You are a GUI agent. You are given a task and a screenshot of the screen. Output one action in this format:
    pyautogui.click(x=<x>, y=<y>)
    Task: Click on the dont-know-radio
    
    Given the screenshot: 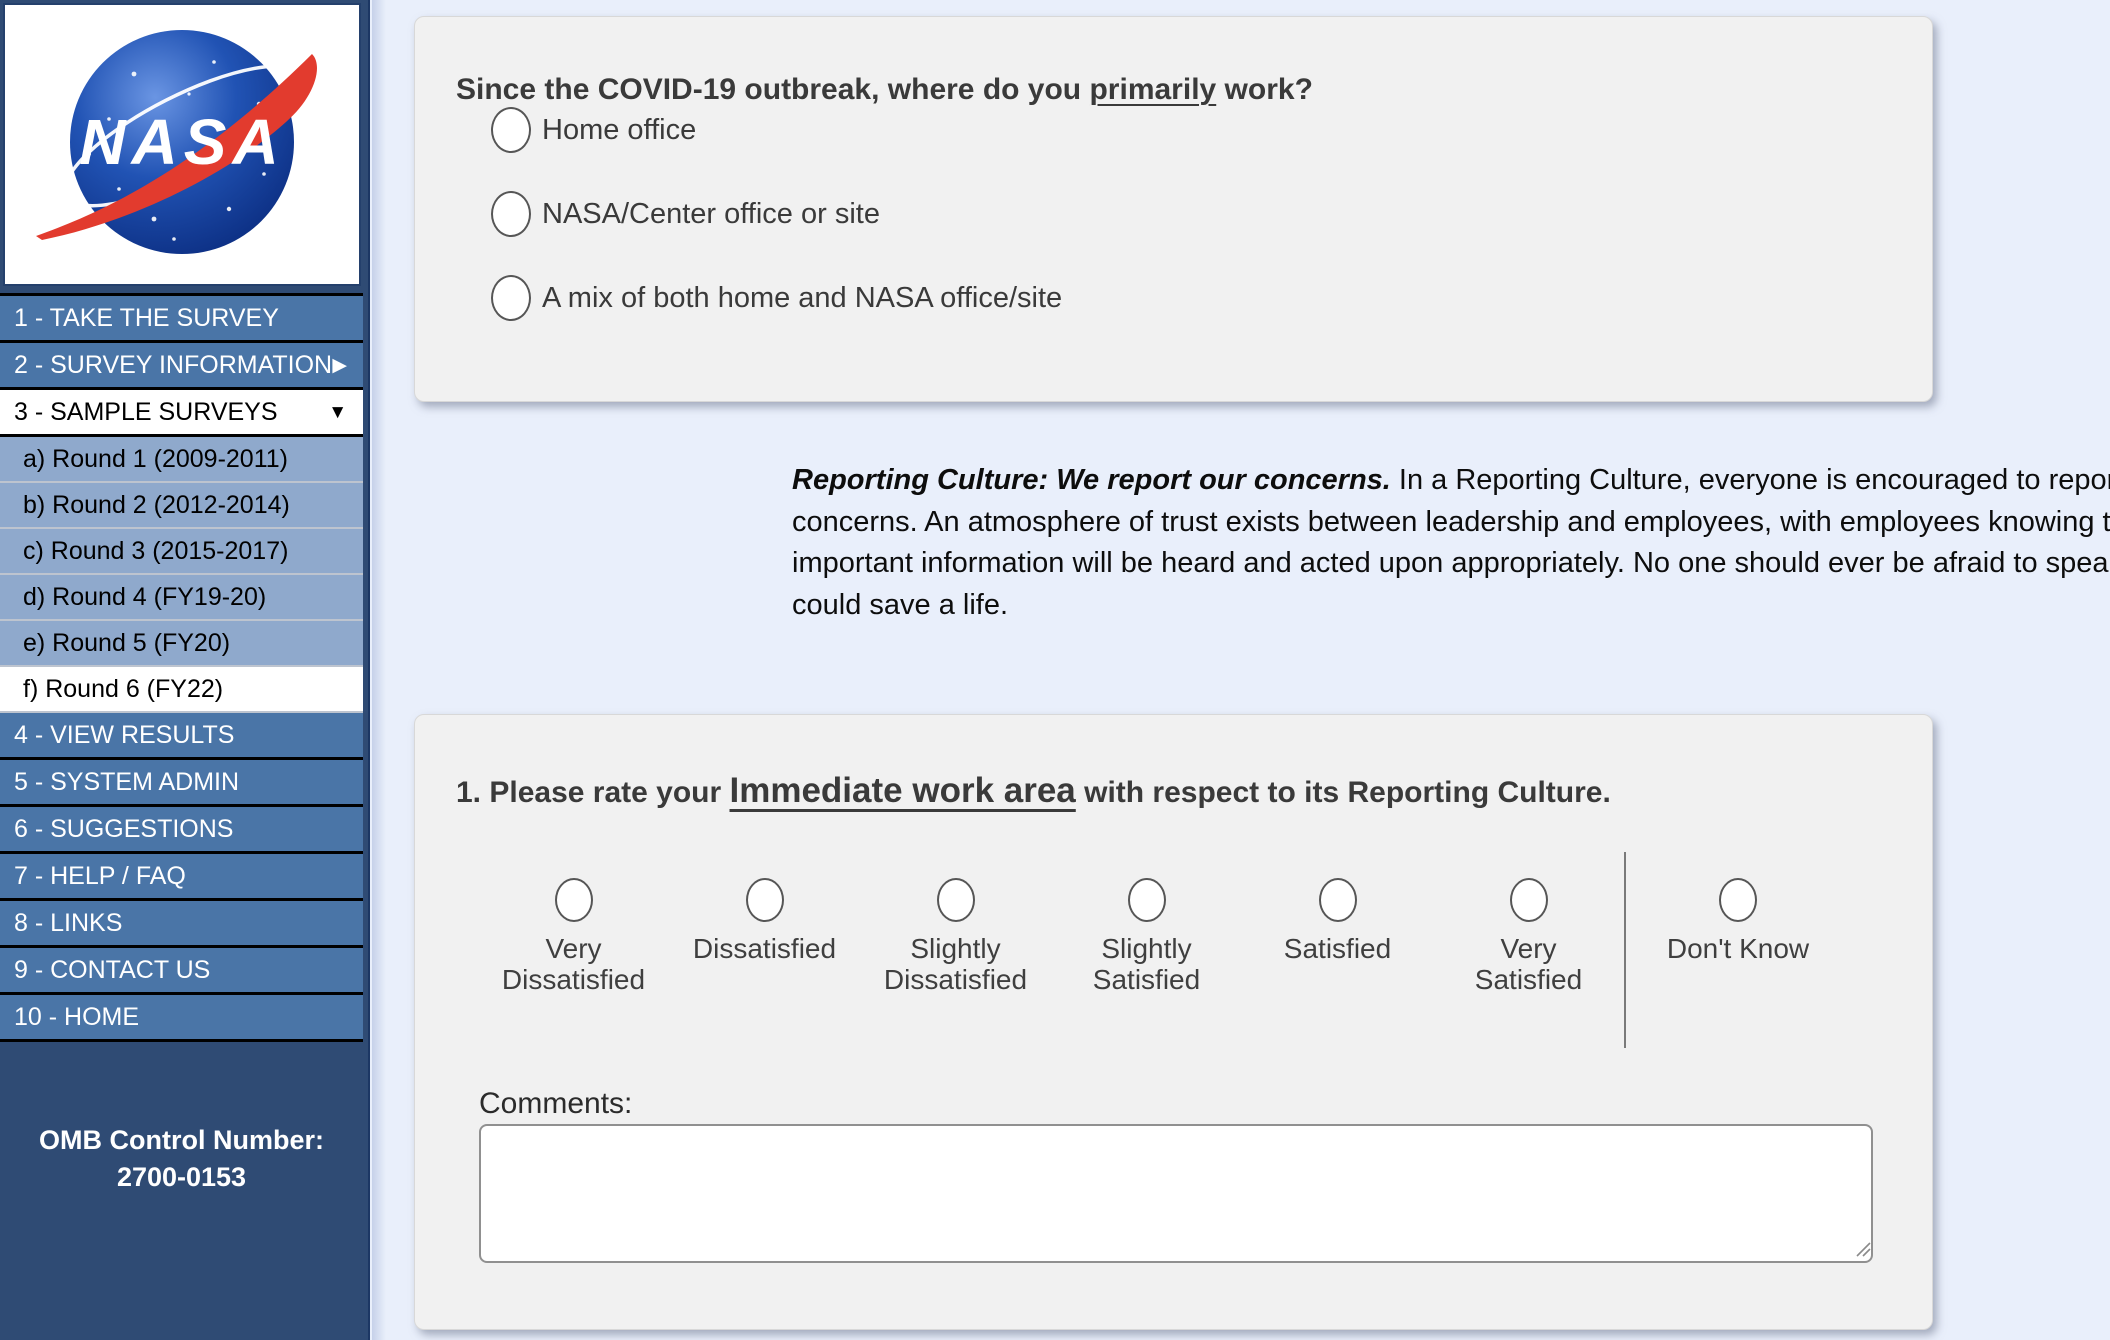 What is the action you would take?
    pyautogui.click(x=1738, y=900)
    